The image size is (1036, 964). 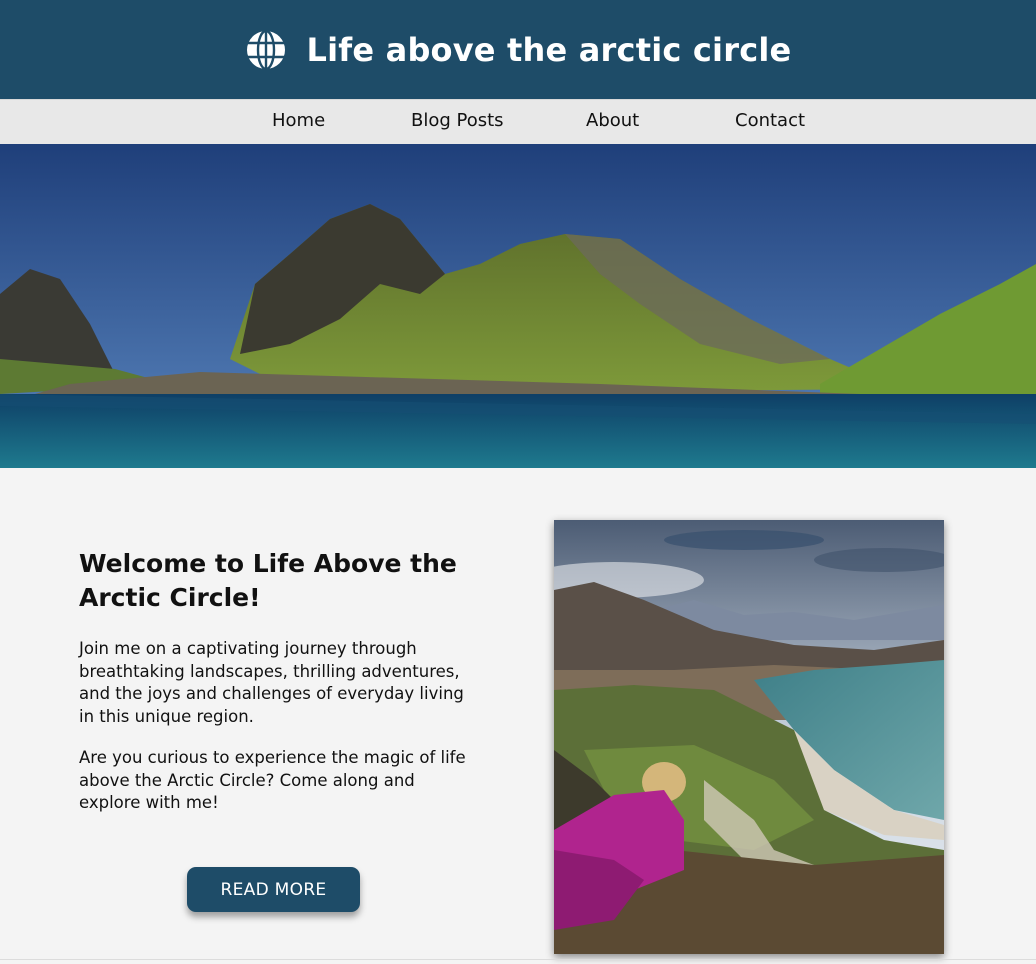 What do you see at coordinates (268, 580) in the screenshot?
I see `welcome-heading: Welcome to Life Above the Arctic Circle!` at bounding box center [268, 580].